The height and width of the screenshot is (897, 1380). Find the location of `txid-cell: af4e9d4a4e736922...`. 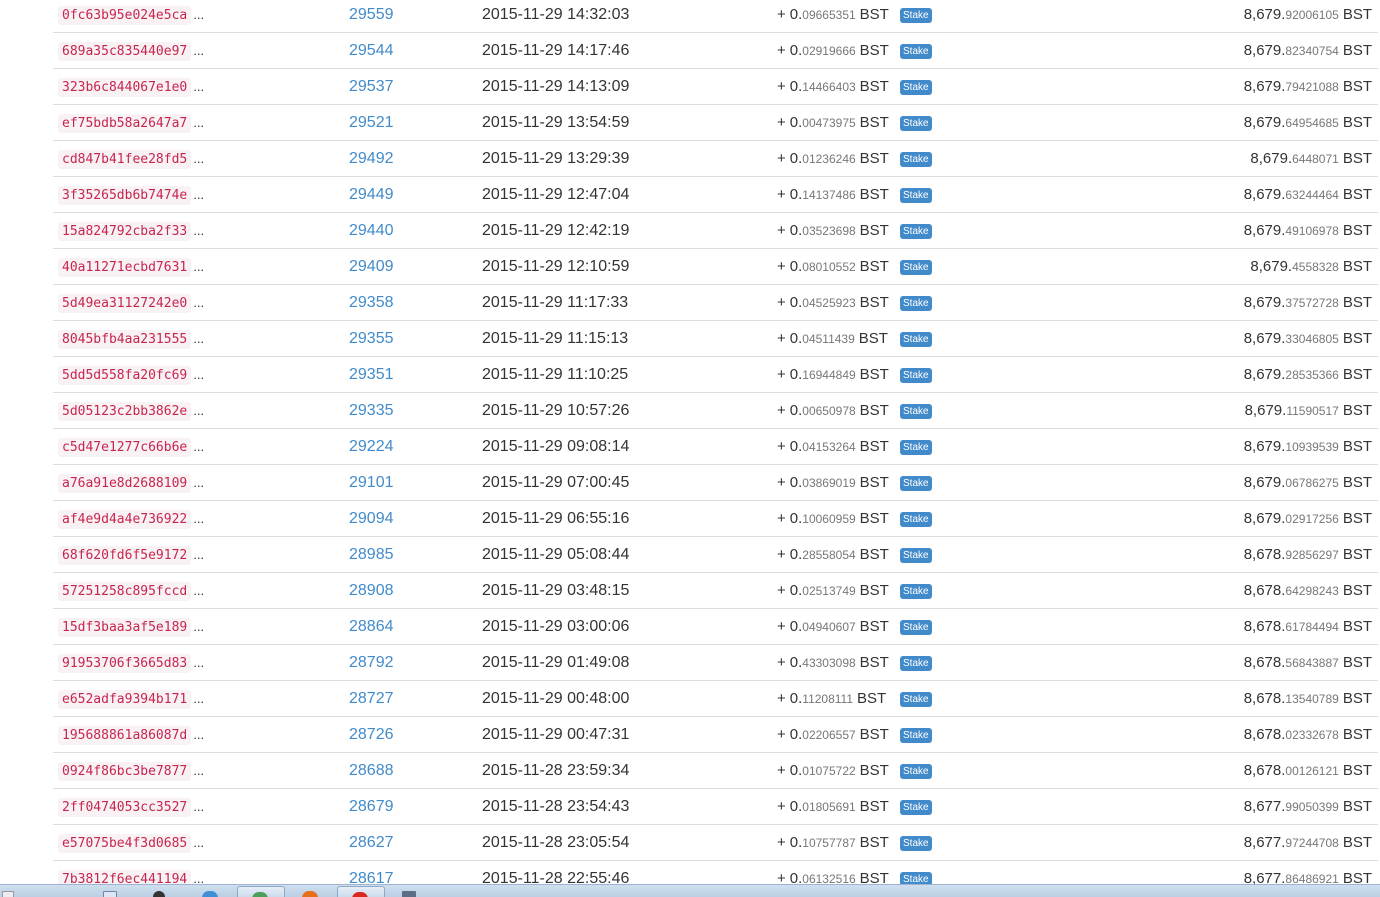

txid-cell: af4e9d4a4e736922... is located at coordinates (131, 518).